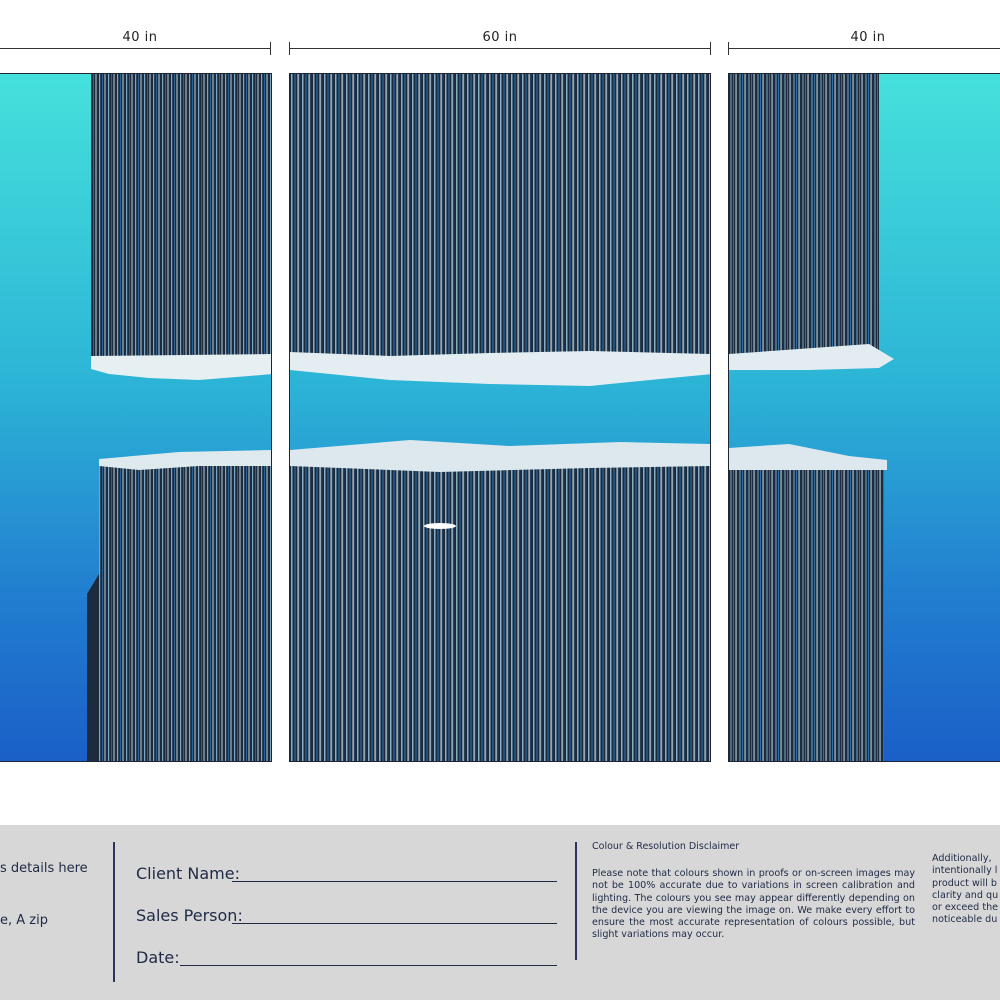 The height and width of the screenshot is (1000, 1000). Describe the element at coordinates (965, 871) in the screenshot. I see `additional-disclaimer-line: intentionally l` at that location.